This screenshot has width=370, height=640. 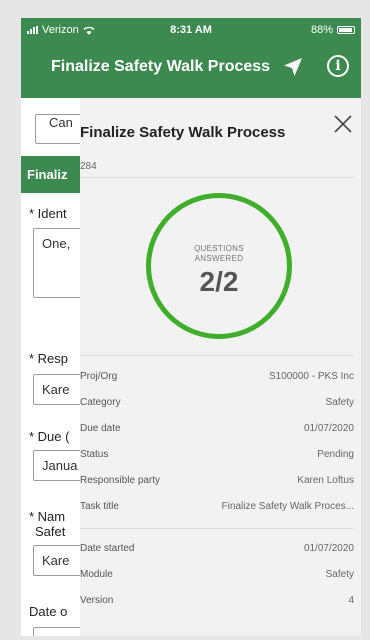 What do you see at coordinates (219, 281) in the screenshot?
I see `progress-value: 2/2` at bounding box center [219, 281].